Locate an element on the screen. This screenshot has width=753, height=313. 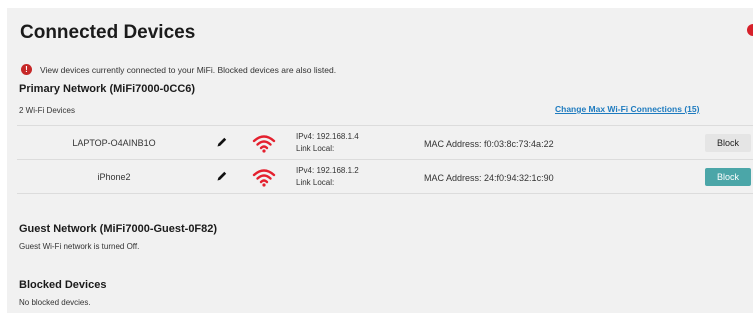
ip-info: IPv4: 192.168.1.4 Link Local: is located at coordinates (327, 143).